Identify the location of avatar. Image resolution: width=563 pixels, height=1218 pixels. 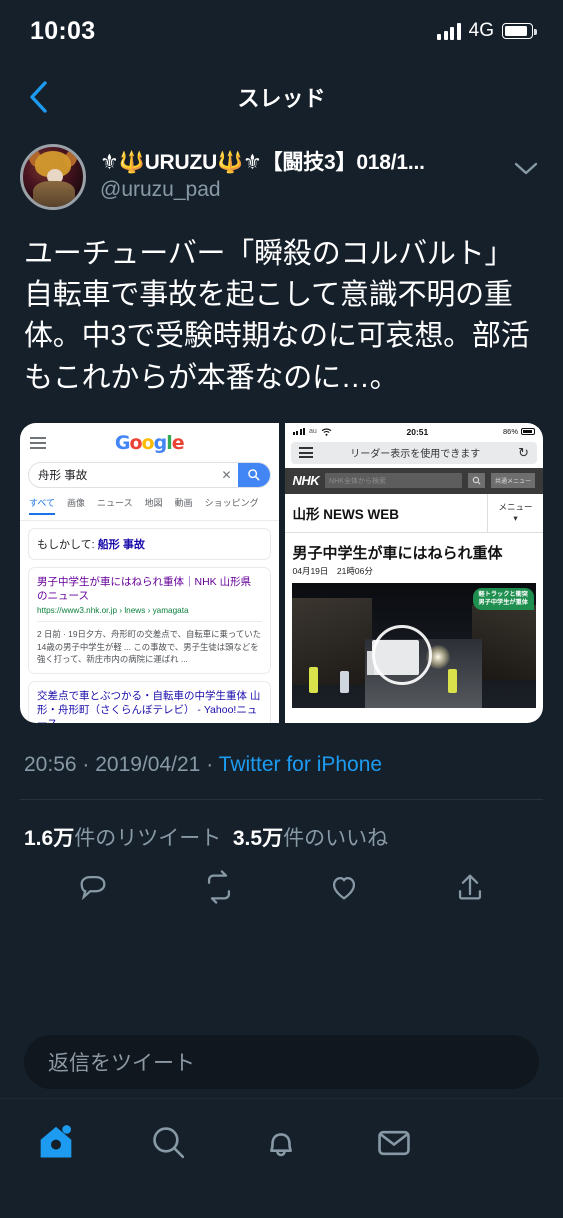
(53, 177).